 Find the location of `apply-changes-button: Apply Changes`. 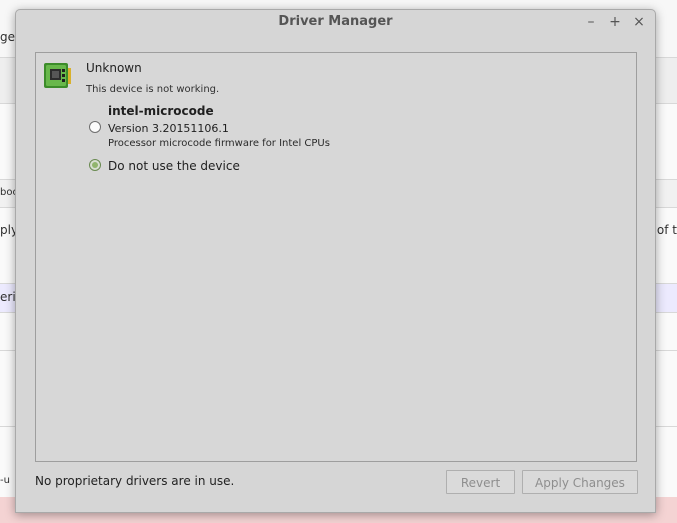

apply-changes-button: Apply Changes is located at coordinates (580, 482).